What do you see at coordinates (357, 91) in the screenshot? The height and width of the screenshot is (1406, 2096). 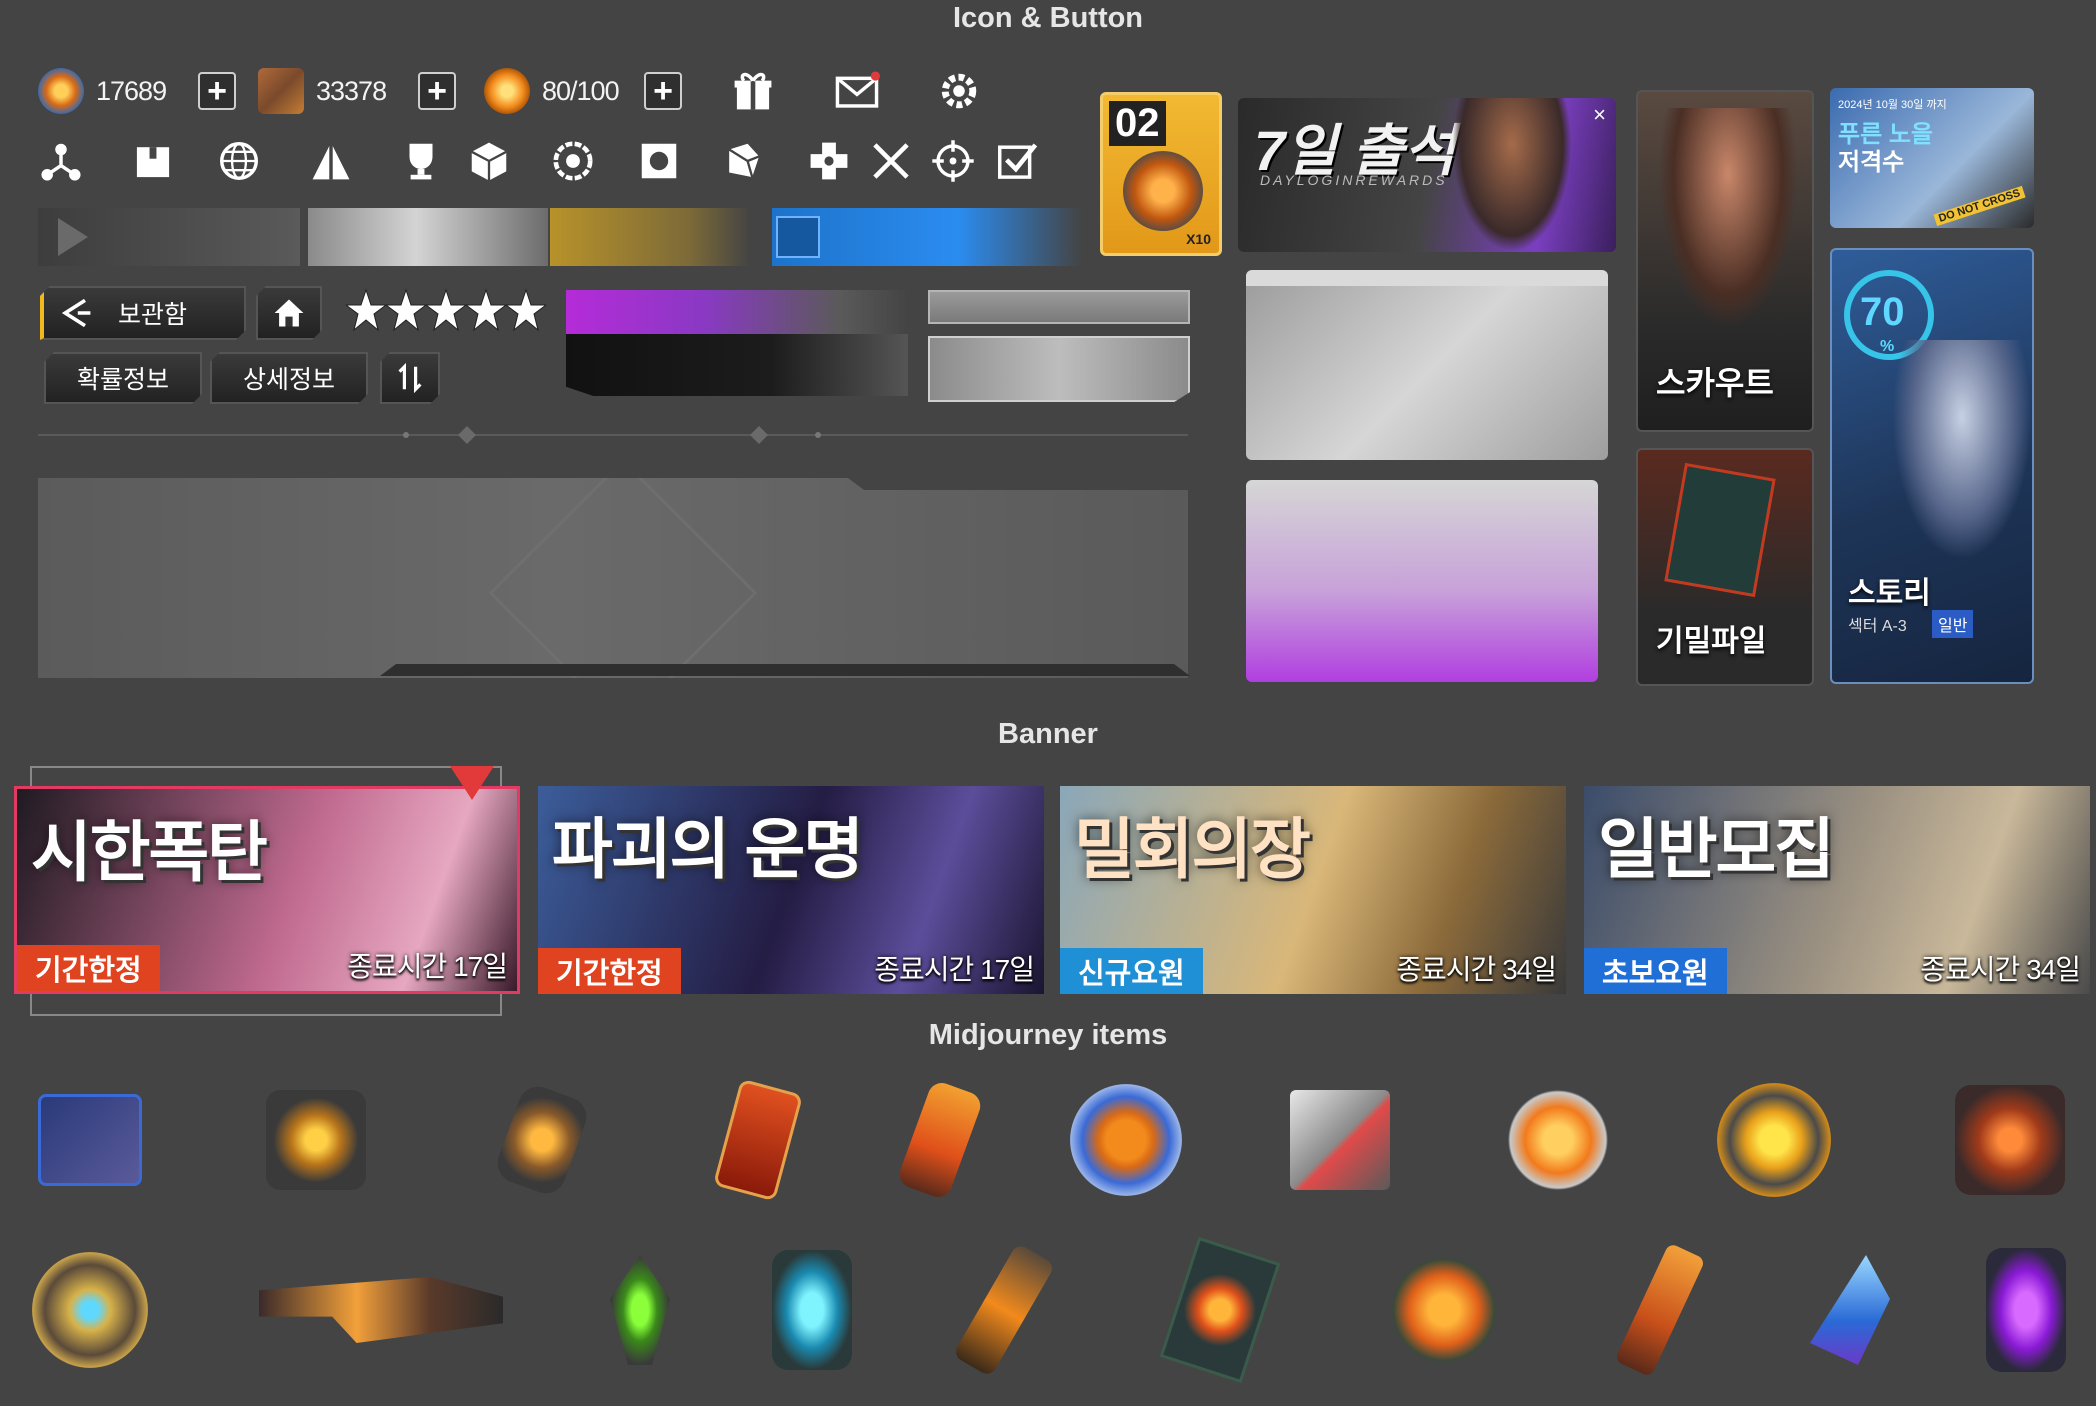 I see `currency-supply: 33378 +` at bounding box center [357, 91].